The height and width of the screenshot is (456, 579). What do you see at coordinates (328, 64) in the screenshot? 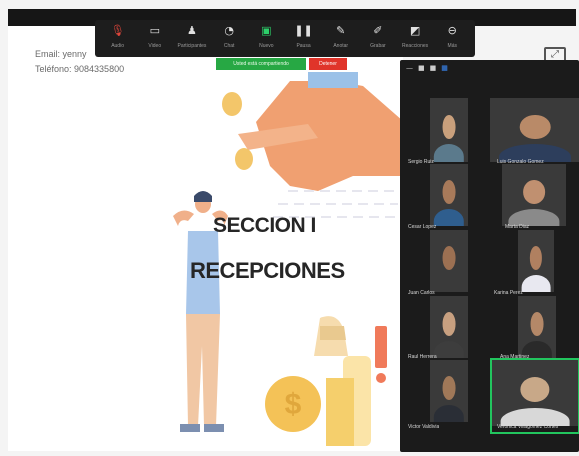
I see `stop-share-button: Detener` at bounding box center [328, 64].